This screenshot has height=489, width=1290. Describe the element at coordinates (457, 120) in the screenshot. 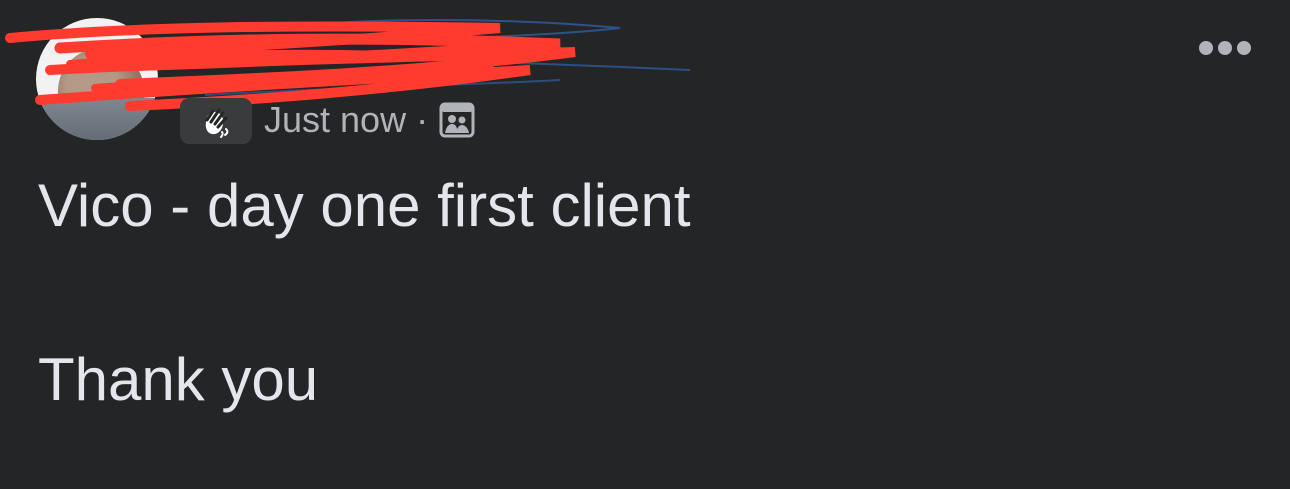

I see `photos-icon` at that location.